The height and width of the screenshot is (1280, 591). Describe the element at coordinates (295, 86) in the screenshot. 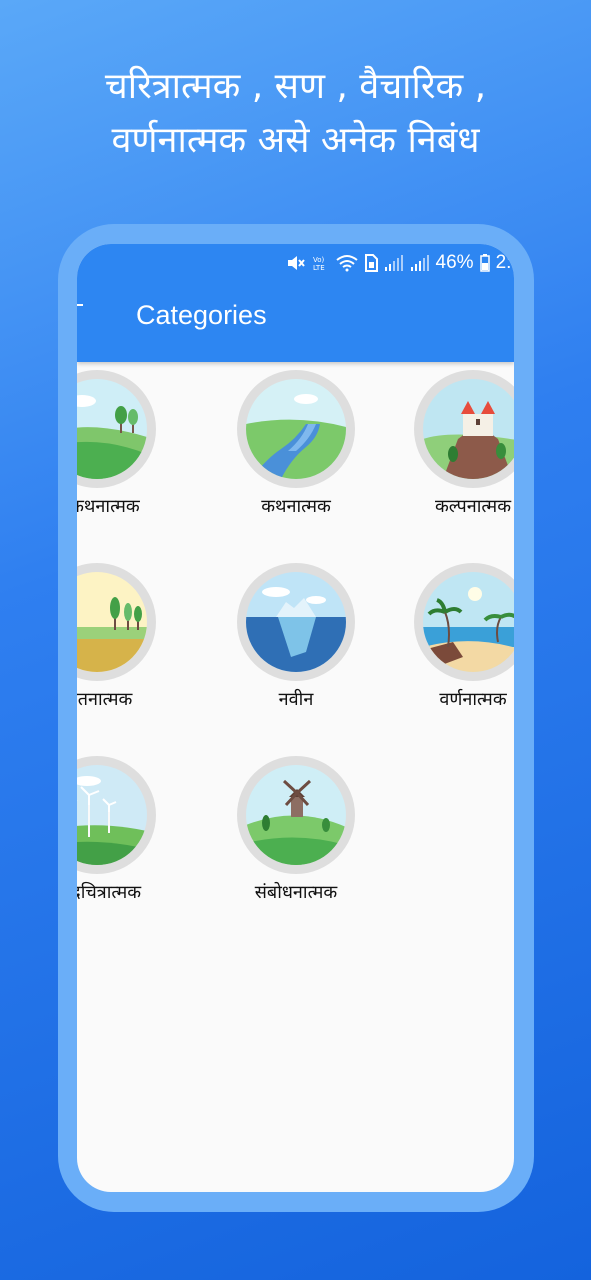

I see `promo-line-1: चरित्रात्मक , सण , वैचारिक ,` at that location.